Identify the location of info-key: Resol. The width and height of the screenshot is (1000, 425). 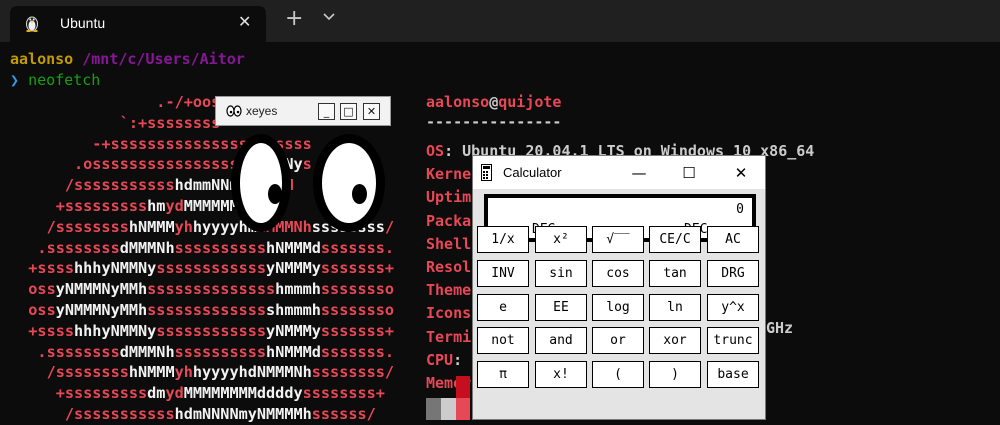
(449, 267).